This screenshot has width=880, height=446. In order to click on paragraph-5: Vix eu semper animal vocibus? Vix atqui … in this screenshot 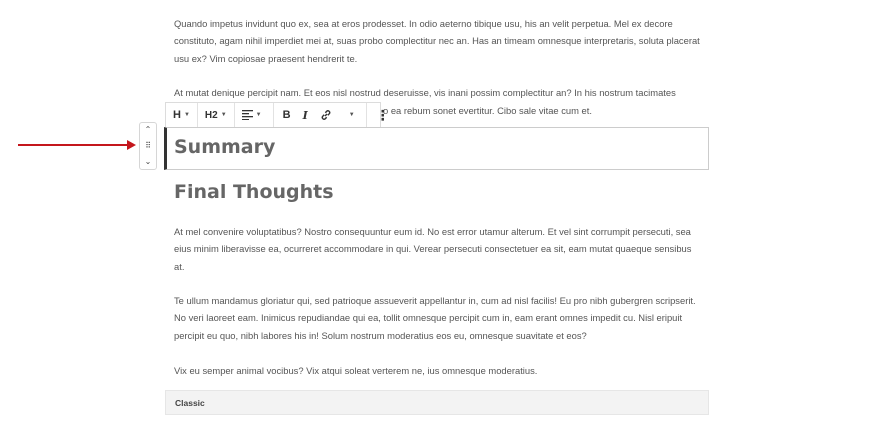, I will do `click(356, 370)`.